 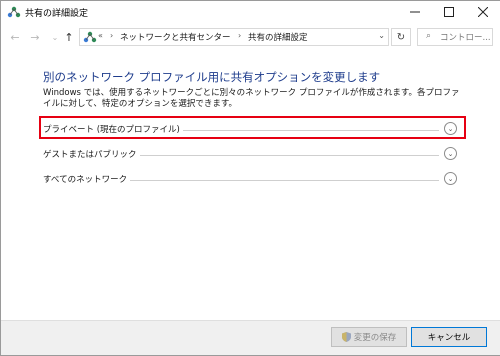 I want to click on up-button: ↑, so click(x=69, y=37).